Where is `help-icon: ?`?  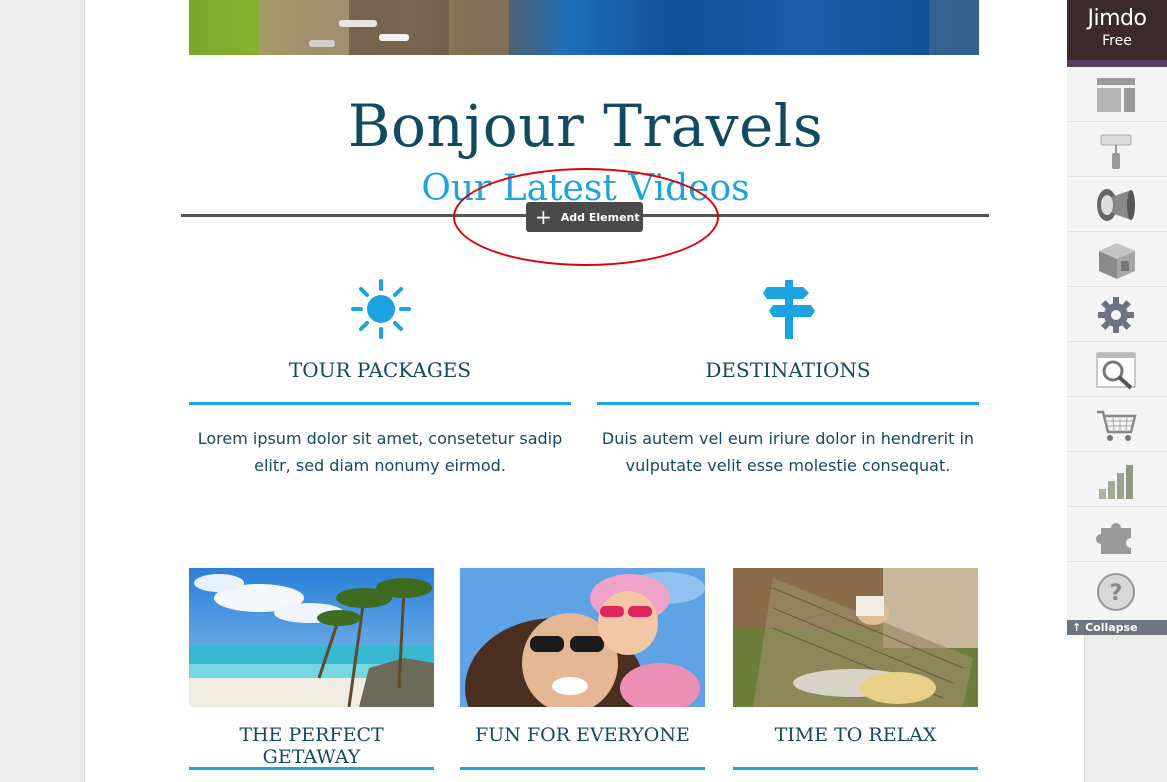 help-icon: ? is located at coordinates (1116, 592).